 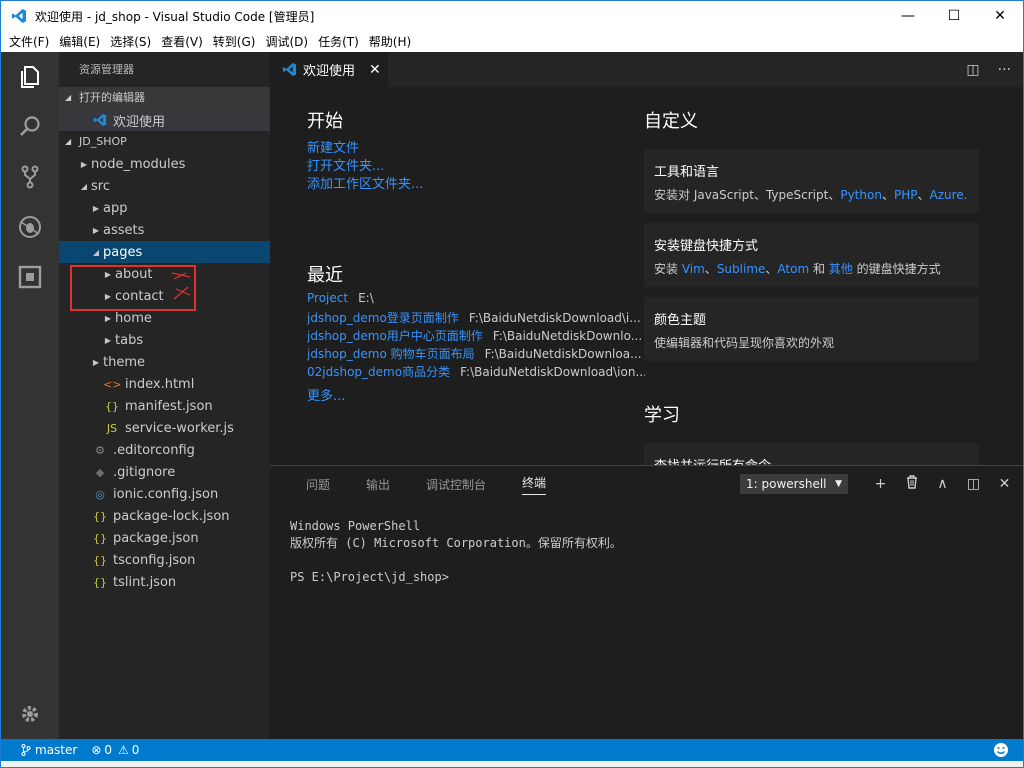 I want to click on azure-link: Azure.., so click(x=949, y=195).